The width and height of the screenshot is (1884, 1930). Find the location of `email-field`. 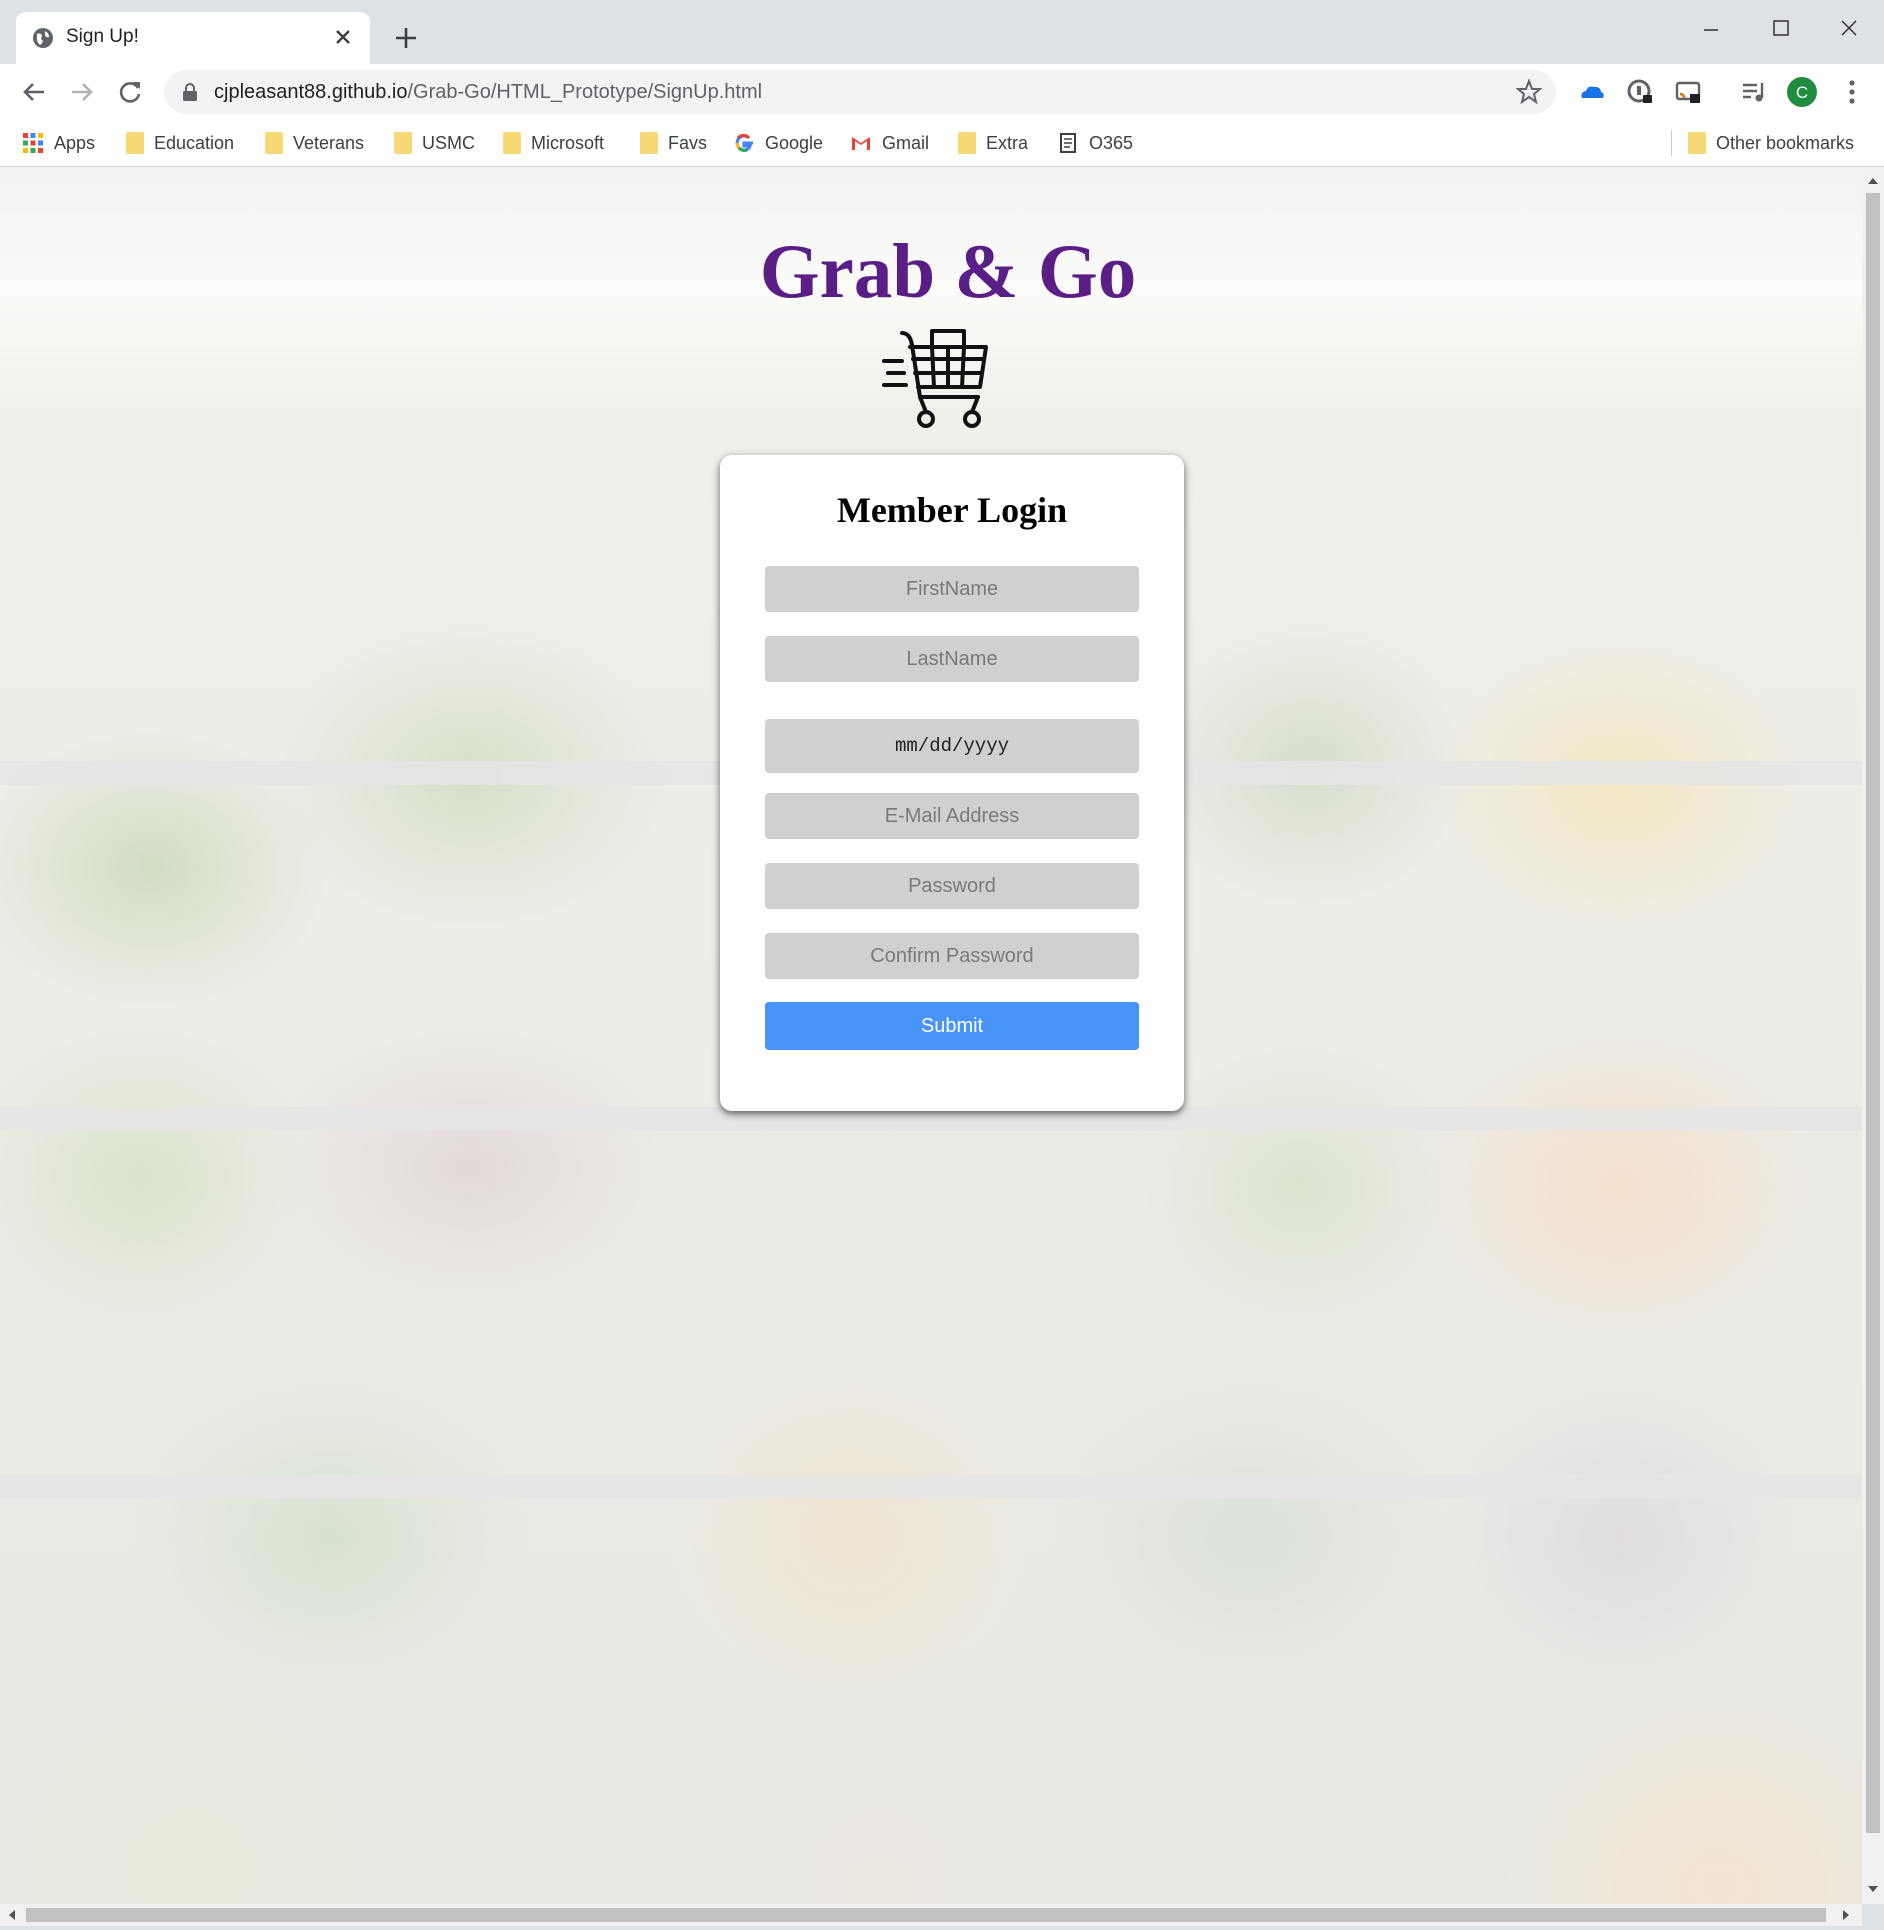

email-field is located at coordinates (952, 816).